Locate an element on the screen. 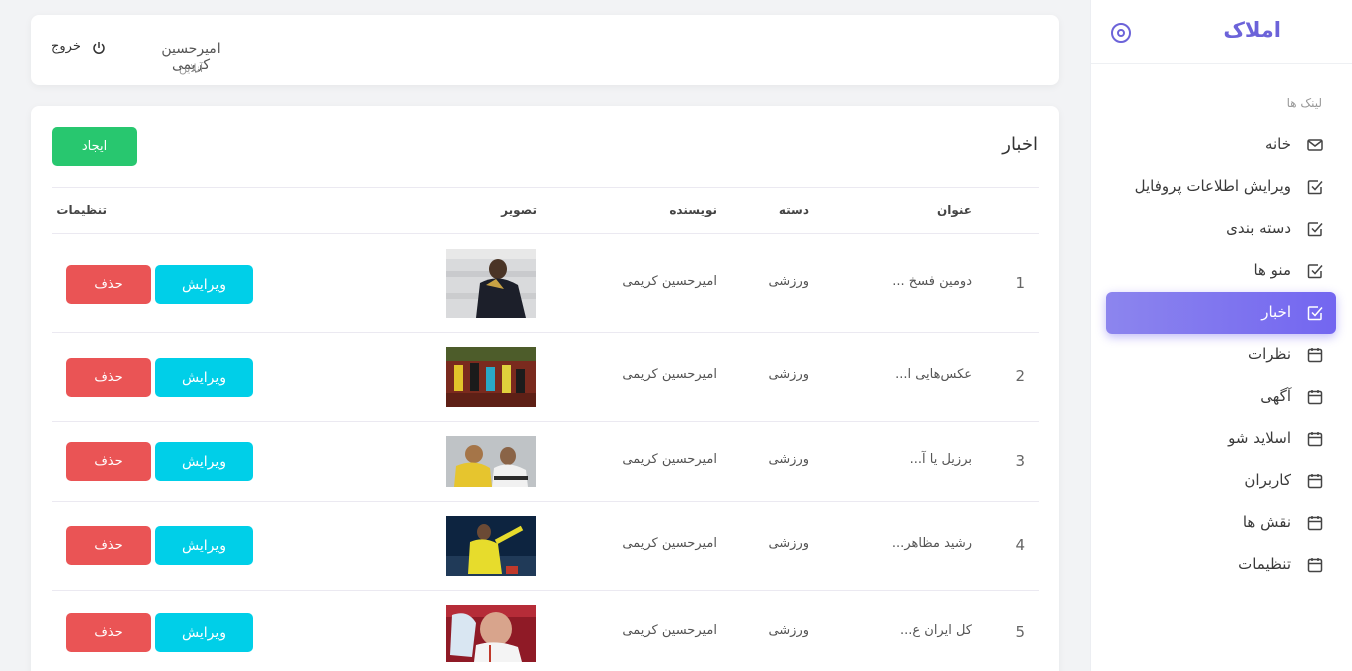  power-icon is located at coordinates (99, 47).